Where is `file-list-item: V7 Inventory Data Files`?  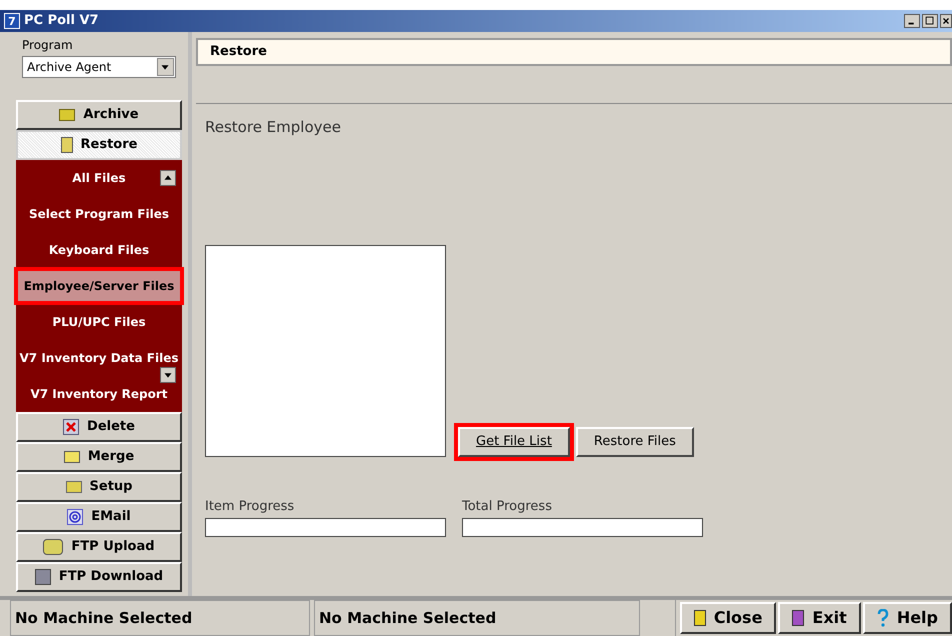 file-list-item: V7 Inventory Data Files is located at coordinates (99, 358).